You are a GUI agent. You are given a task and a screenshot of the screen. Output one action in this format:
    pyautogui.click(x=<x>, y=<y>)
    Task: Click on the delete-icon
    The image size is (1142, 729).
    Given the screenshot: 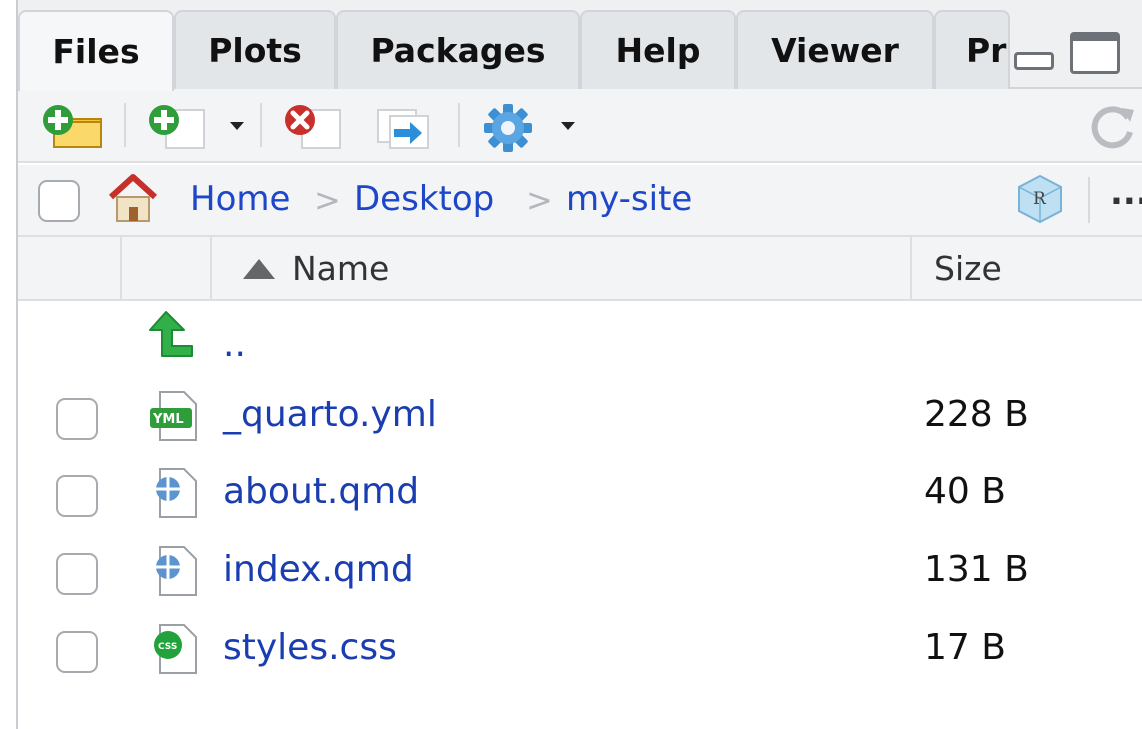 What is the action you would take?
    pyautogui.click(x=313, y=128)
    